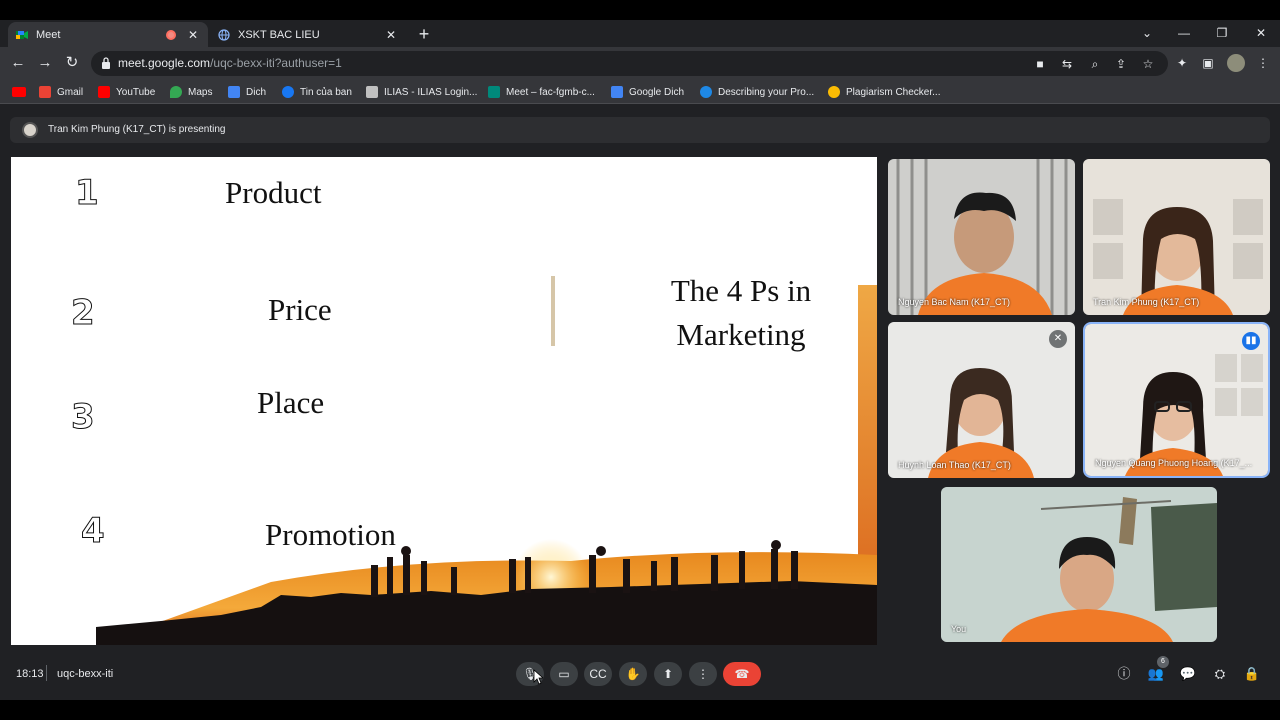  I want to click on slide-divider, so click(553, 311).